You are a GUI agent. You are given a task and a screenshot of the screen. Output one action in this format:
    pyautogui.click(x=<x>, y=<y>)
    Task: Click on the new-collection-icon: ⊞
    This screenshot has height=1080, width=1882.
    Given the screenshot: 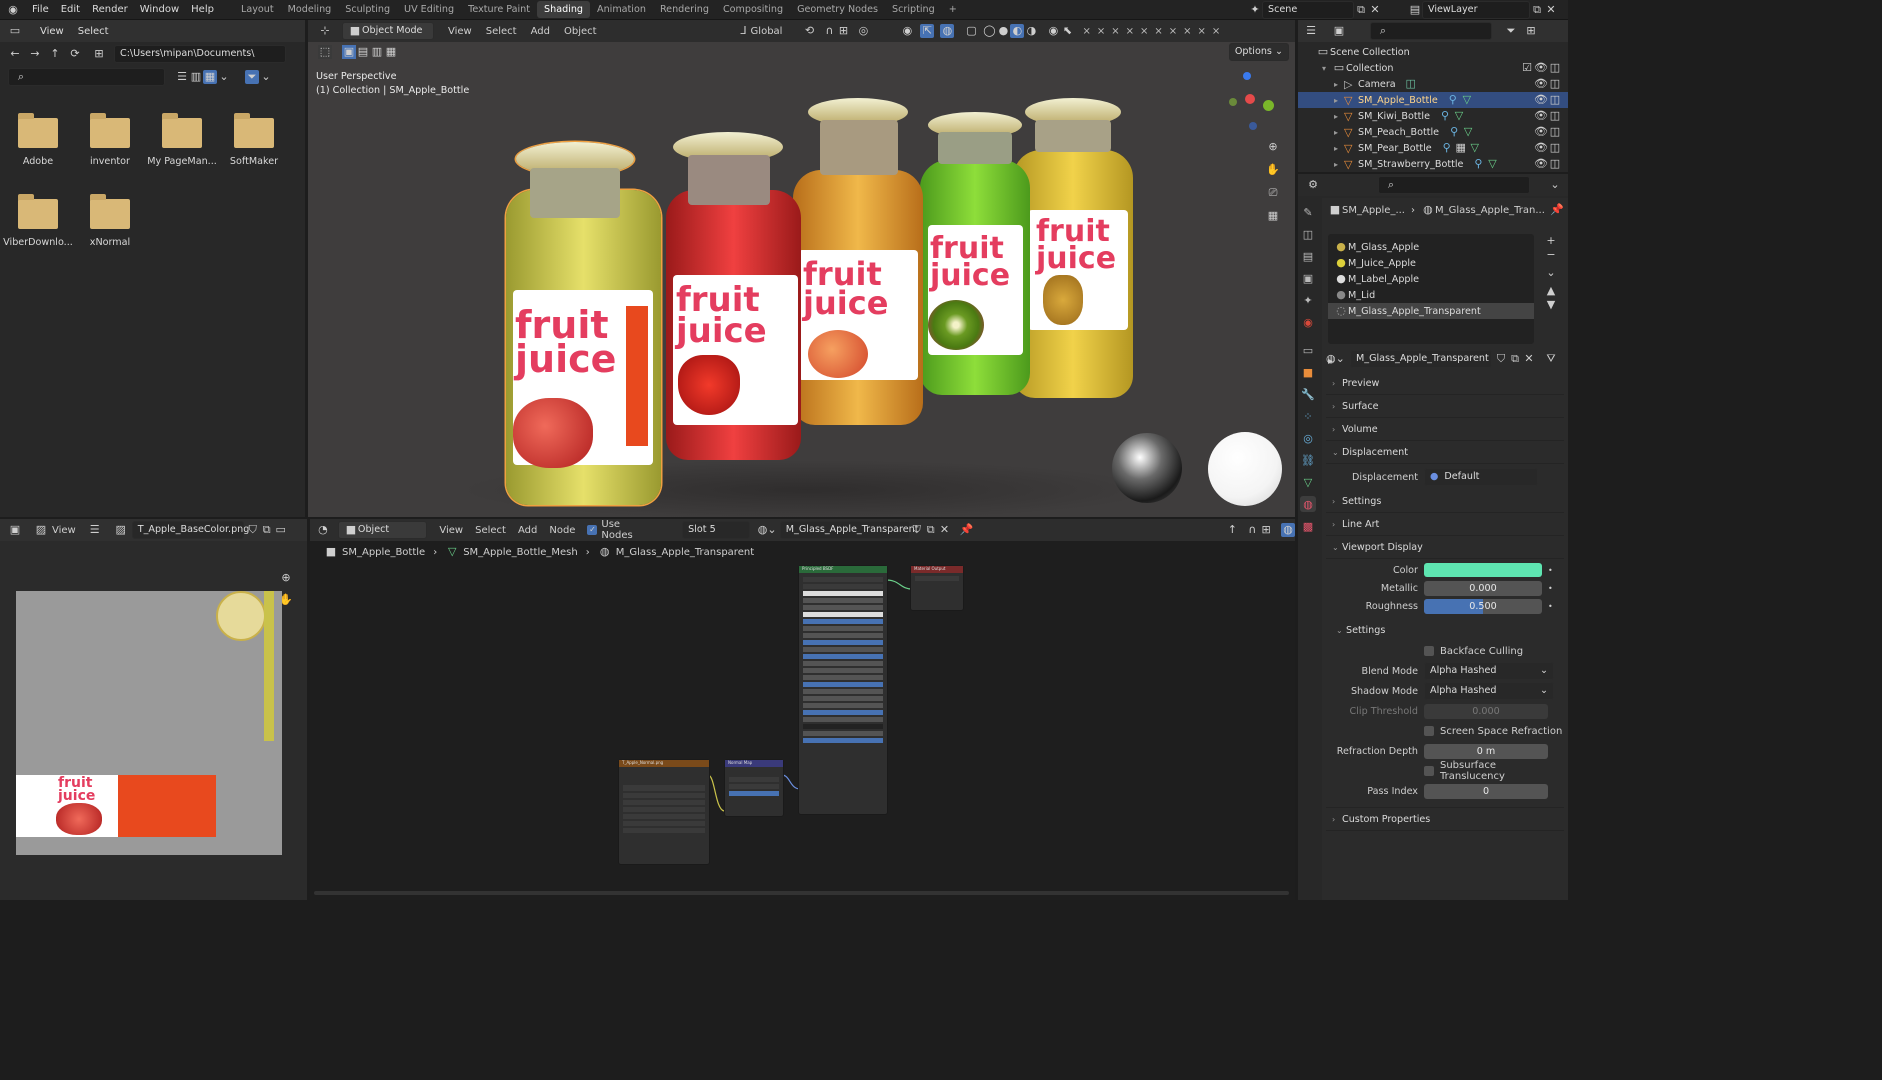 What is the action you would take?
    pyautogui.click(x=1531, y=31)
    